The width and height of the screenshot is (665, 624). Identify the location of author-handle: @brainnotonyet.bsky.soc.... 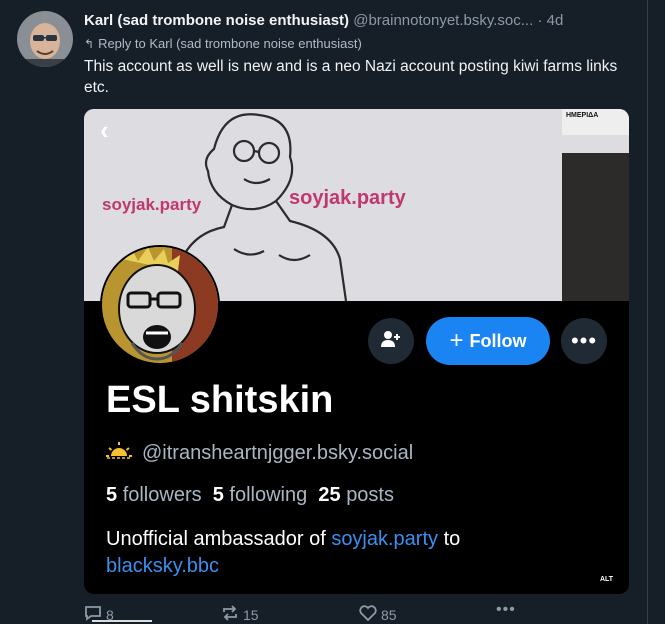
(443, 20).